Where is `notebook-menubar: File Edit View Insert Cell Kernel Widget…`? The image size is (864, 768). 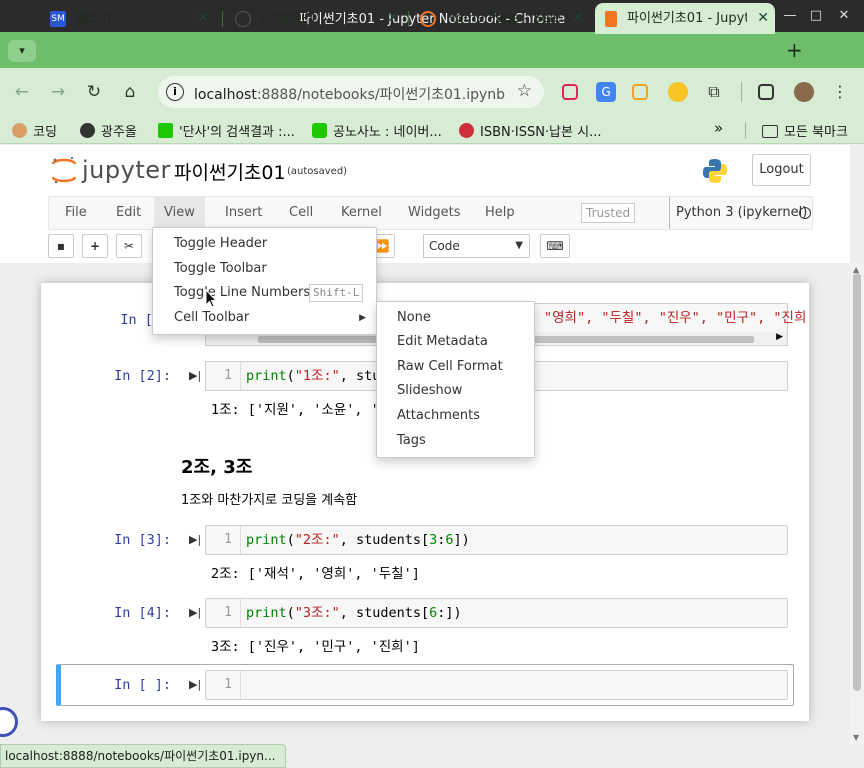
notebook-menubar: File Edit View Insert Cell Kernel Widget… is located at coordinates (430, 213).